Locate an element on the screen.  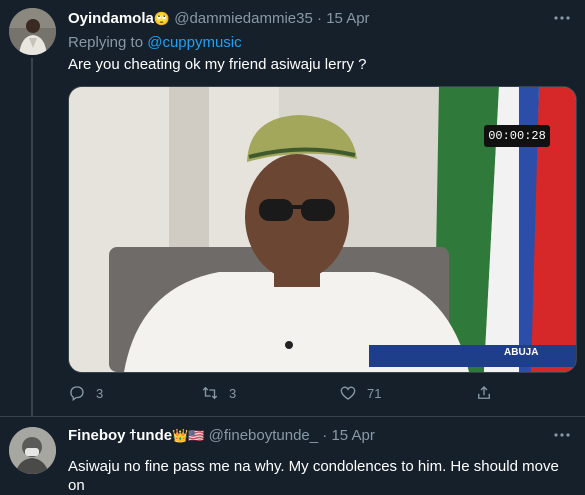
emoji: 🙄 is located at coordinates (162, 18).